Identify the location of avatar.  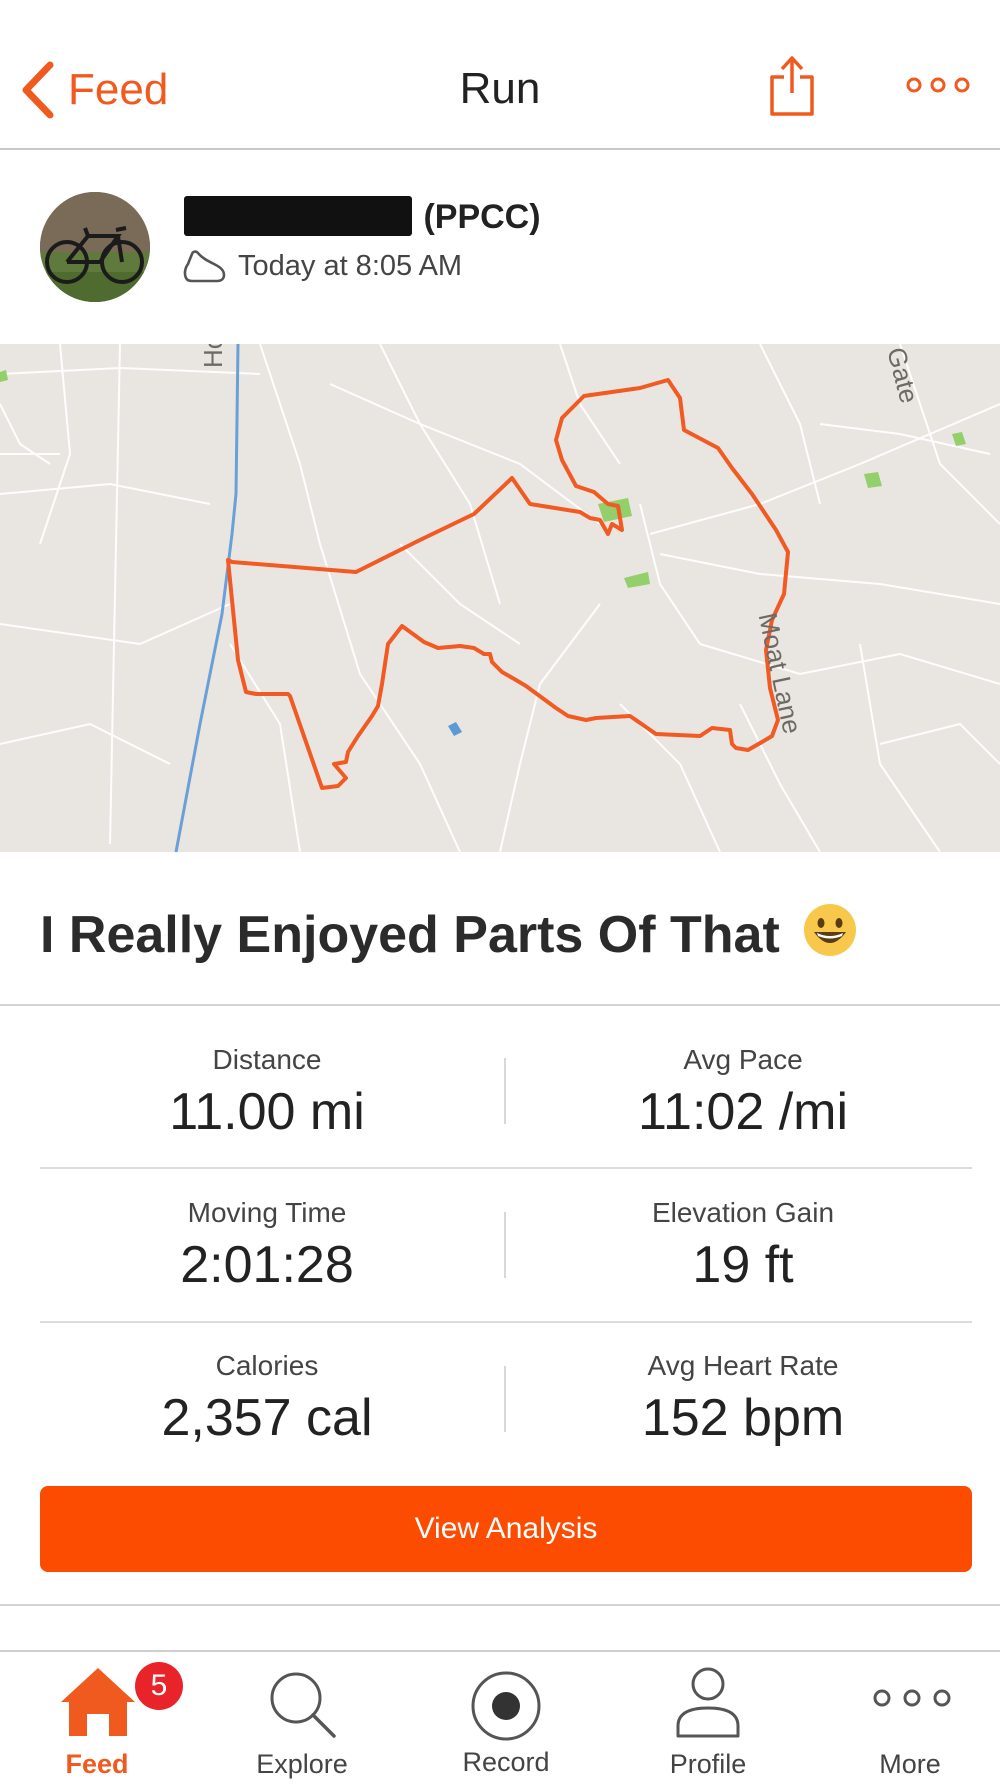
(95, 247).